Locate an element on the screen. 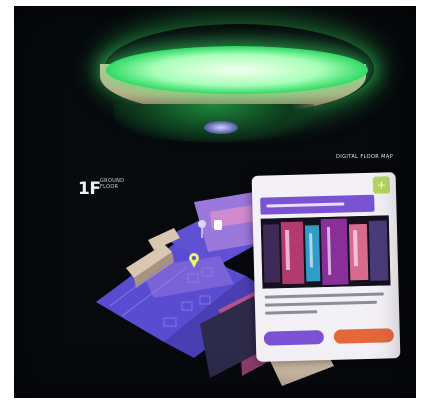 The width and height of the screenshot is (432, 410). plus-icon: + is located at coordinates (381, 185).